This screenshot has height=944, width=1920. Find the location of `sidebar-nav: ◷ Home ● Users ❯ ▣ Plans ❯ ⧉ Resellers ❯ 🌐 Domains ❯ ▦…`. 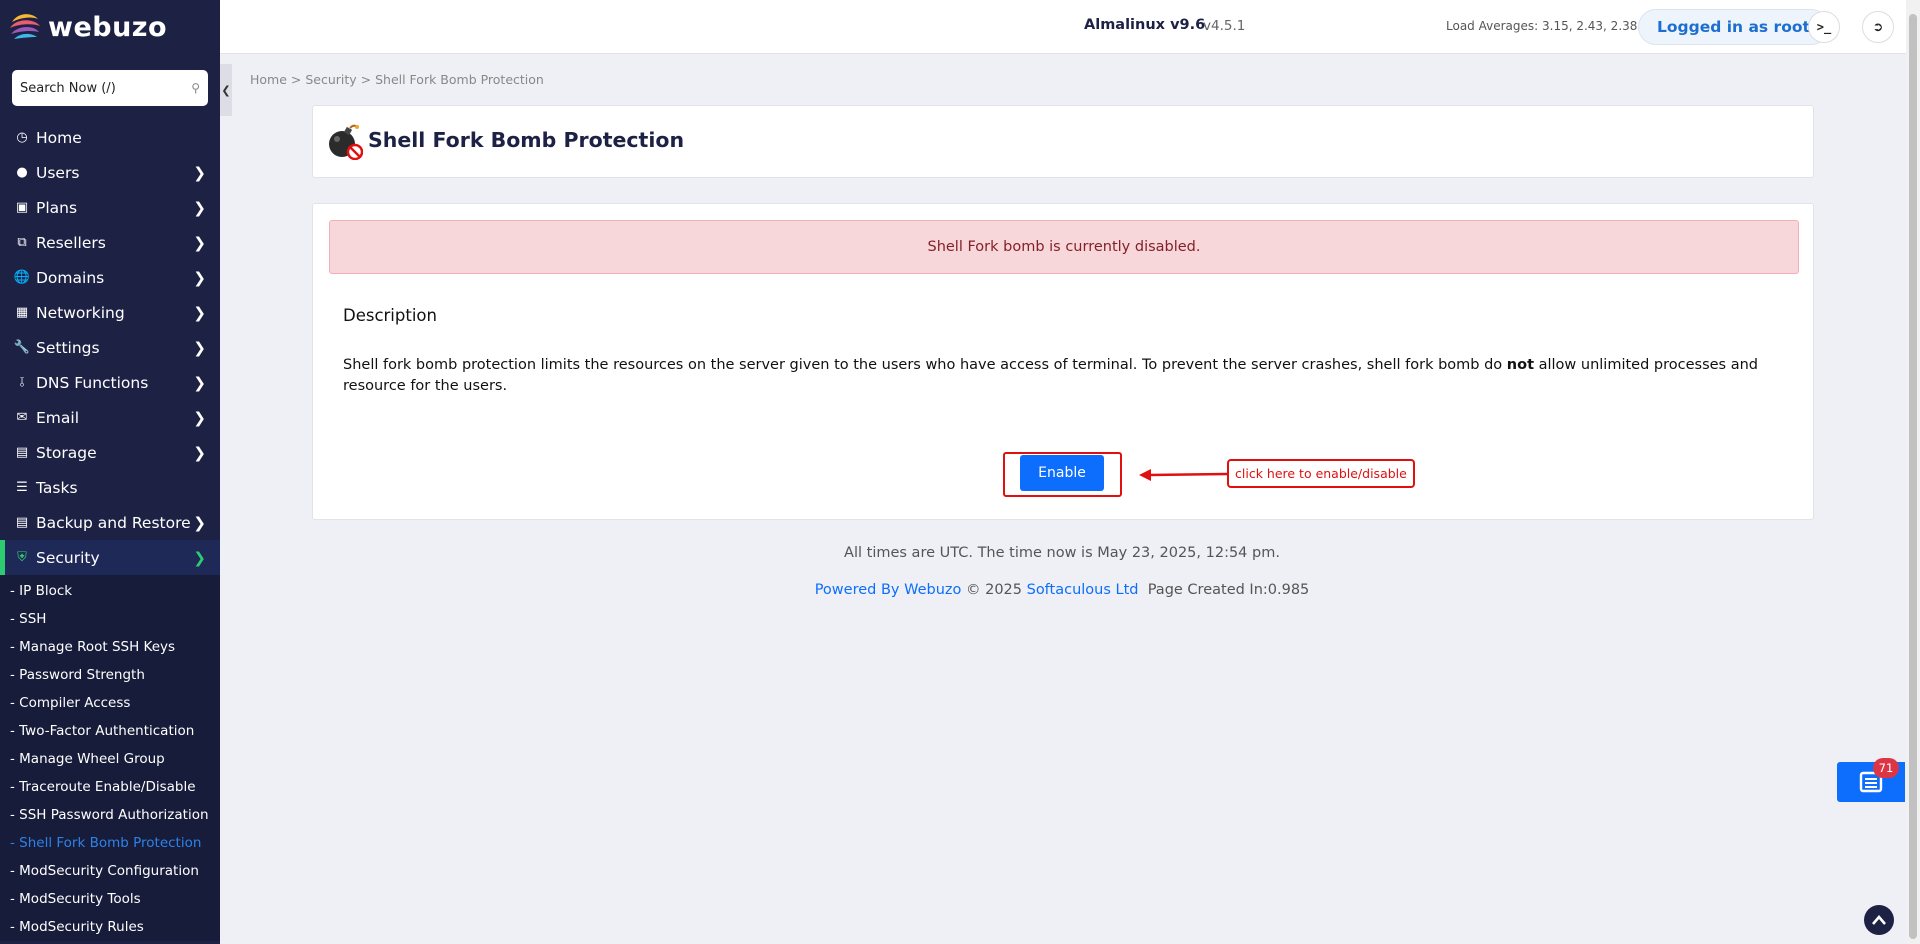

sidebar-nav: ◷ Home ● Users ❯ ▣ Plans ❯ ⧉ Resellers ❯ 🌐 Domains ❯ ▦… is located at coordinates (110, 347).